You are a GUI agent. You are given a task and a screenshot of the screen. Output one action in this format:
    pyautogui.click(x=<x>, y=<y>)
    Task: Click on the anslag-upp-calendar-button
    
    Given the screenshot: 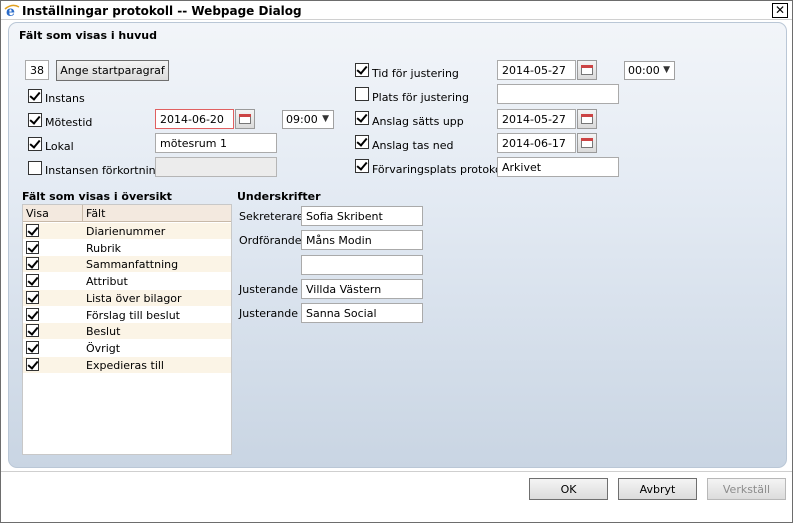 What is the action you would take?
    pyautogui.click(x=587, y=119)
    